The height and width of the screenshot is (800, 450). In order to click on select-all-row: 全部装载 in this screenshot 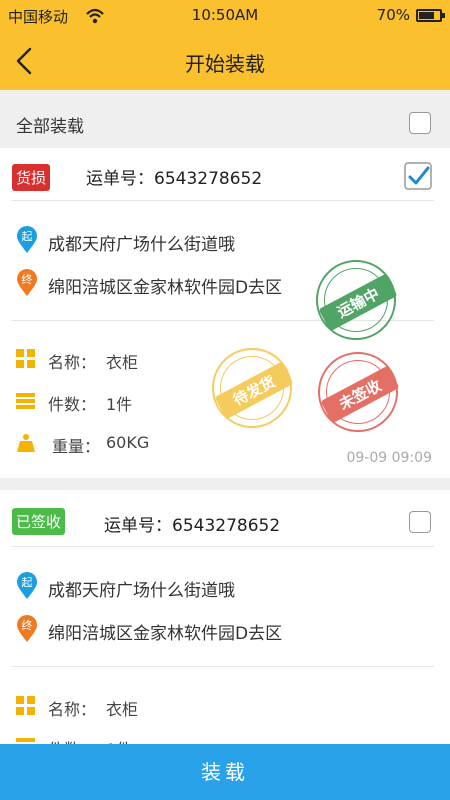, I will do `click(225, 119)`.